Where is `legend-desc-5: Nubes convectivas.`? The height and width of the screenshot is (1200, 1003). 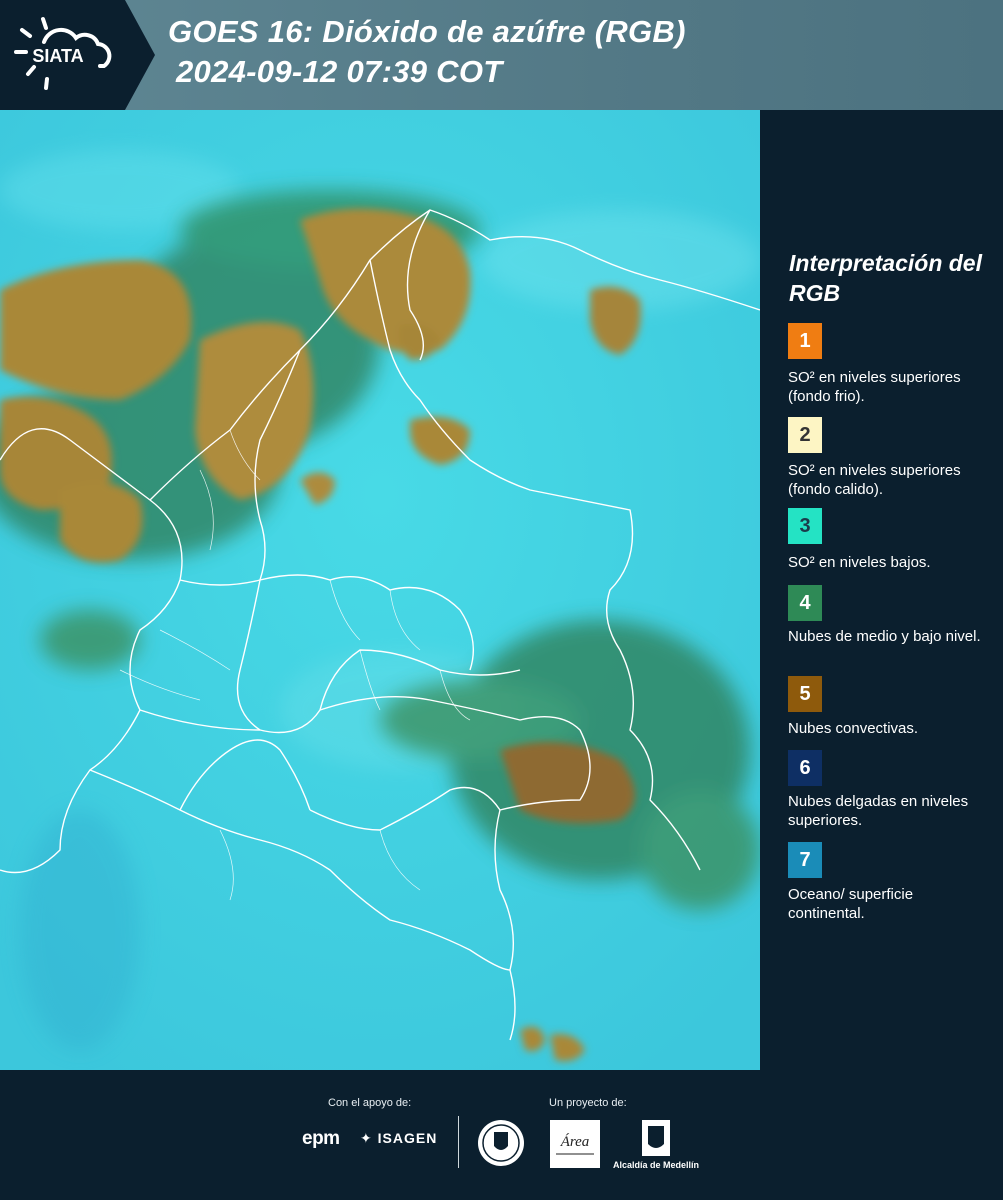 legend-desc-5: Nubes convectivas. is located at coordinates (853, 728).